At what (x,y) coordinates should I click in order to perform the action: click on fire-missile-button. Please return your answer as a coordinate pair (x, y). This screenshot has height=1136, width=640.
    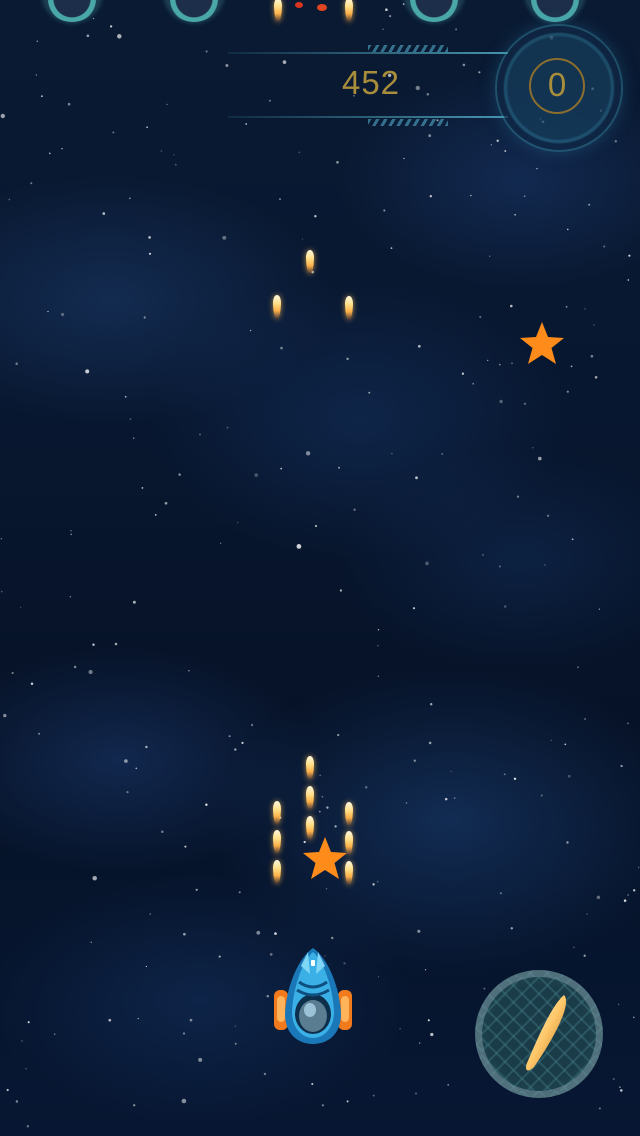
    Looking at the image, I should click on (539, 1034).